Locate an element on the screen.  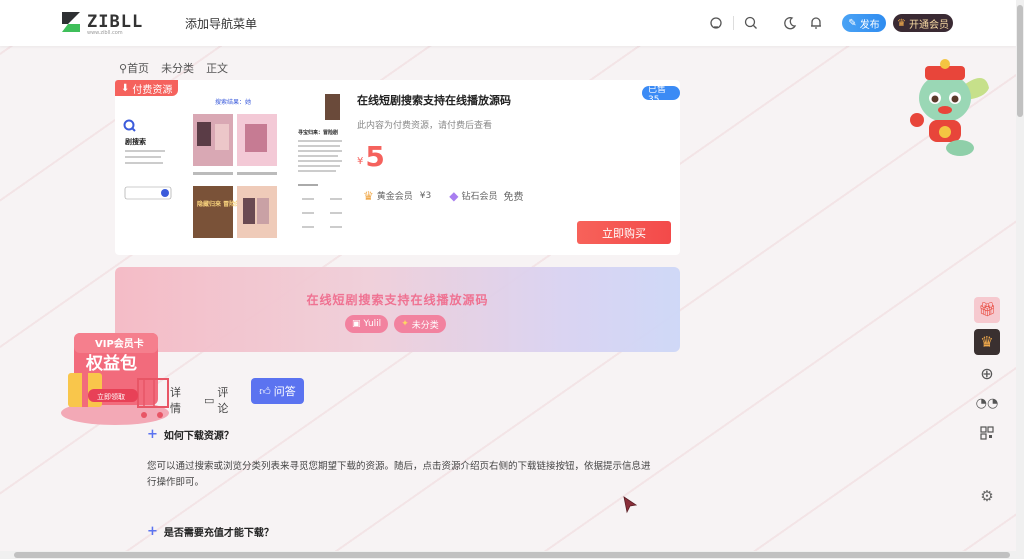
add-float-button: ⊕ is located at coordinates (987, 373).